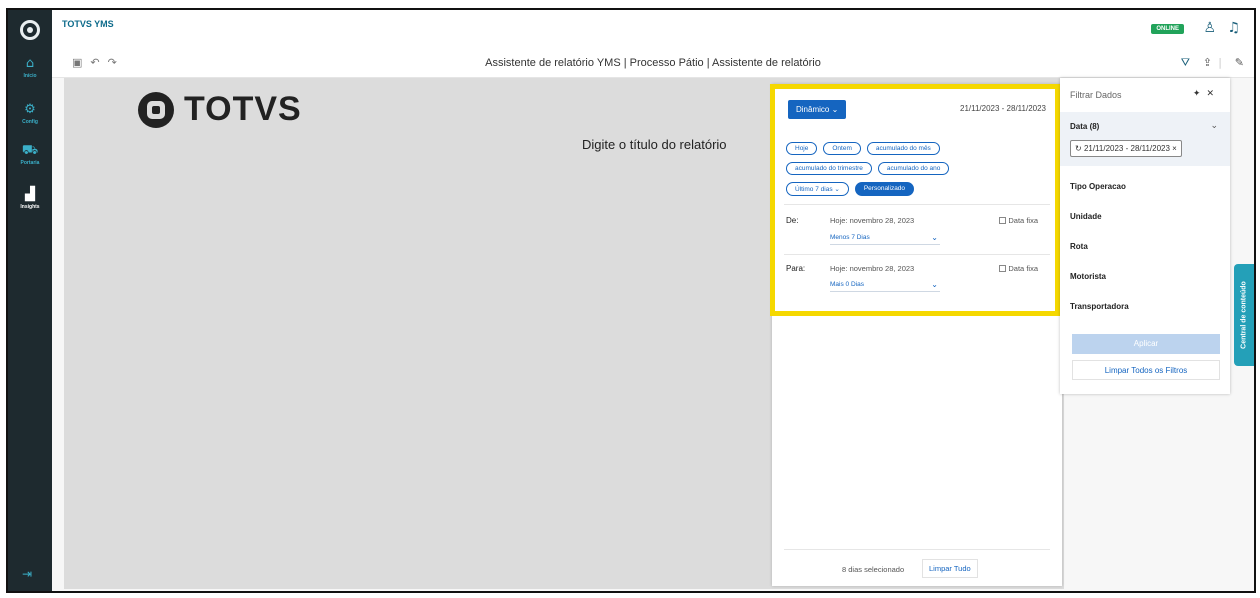 Image resolution: width=1260 pixels, height=598 pixels. I want to click on close-icon: ×, so click(1174, 148).